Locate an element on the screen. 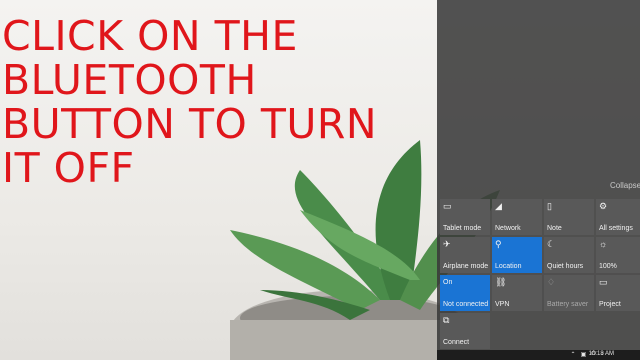 The width and height of the screenshot is (640, 360). location-tile: ⚲ Location is located at coordinates (517, 255).